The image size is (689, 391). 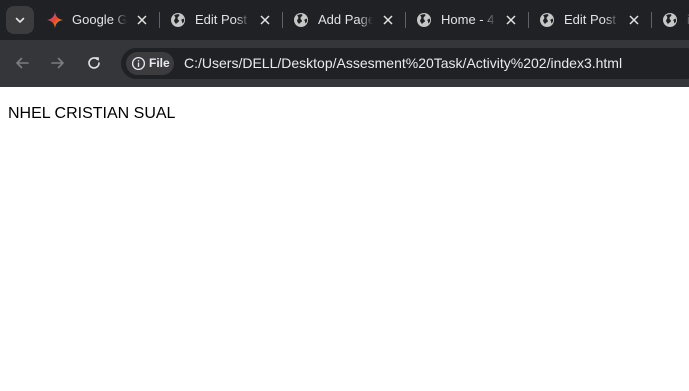 I want to click on chip-label: File, so click(x=159, y=63).